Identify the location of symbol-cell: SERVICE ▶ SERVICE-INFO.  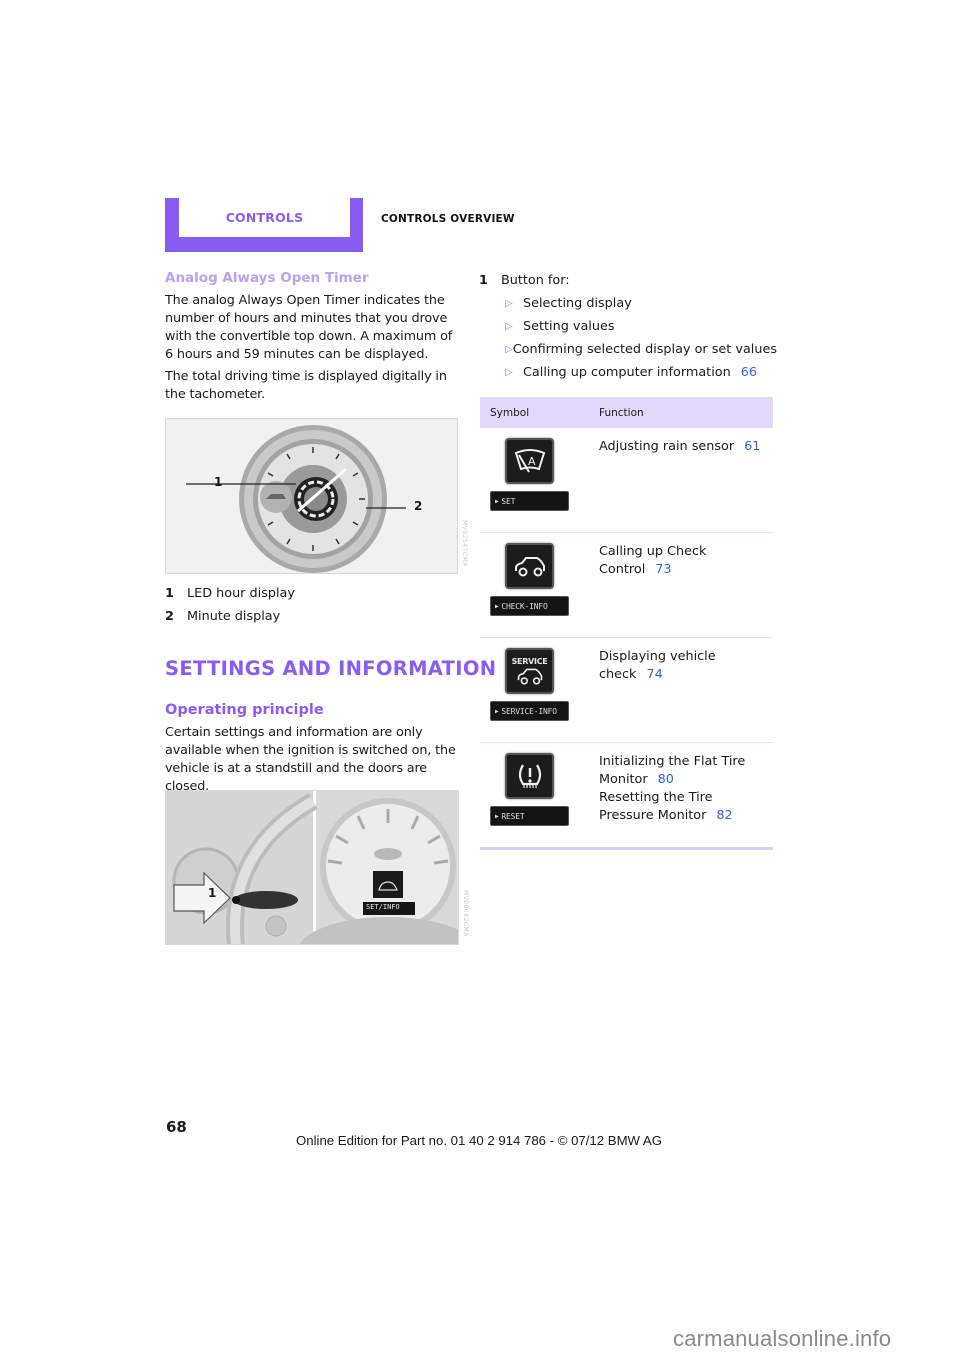
(539, 690).